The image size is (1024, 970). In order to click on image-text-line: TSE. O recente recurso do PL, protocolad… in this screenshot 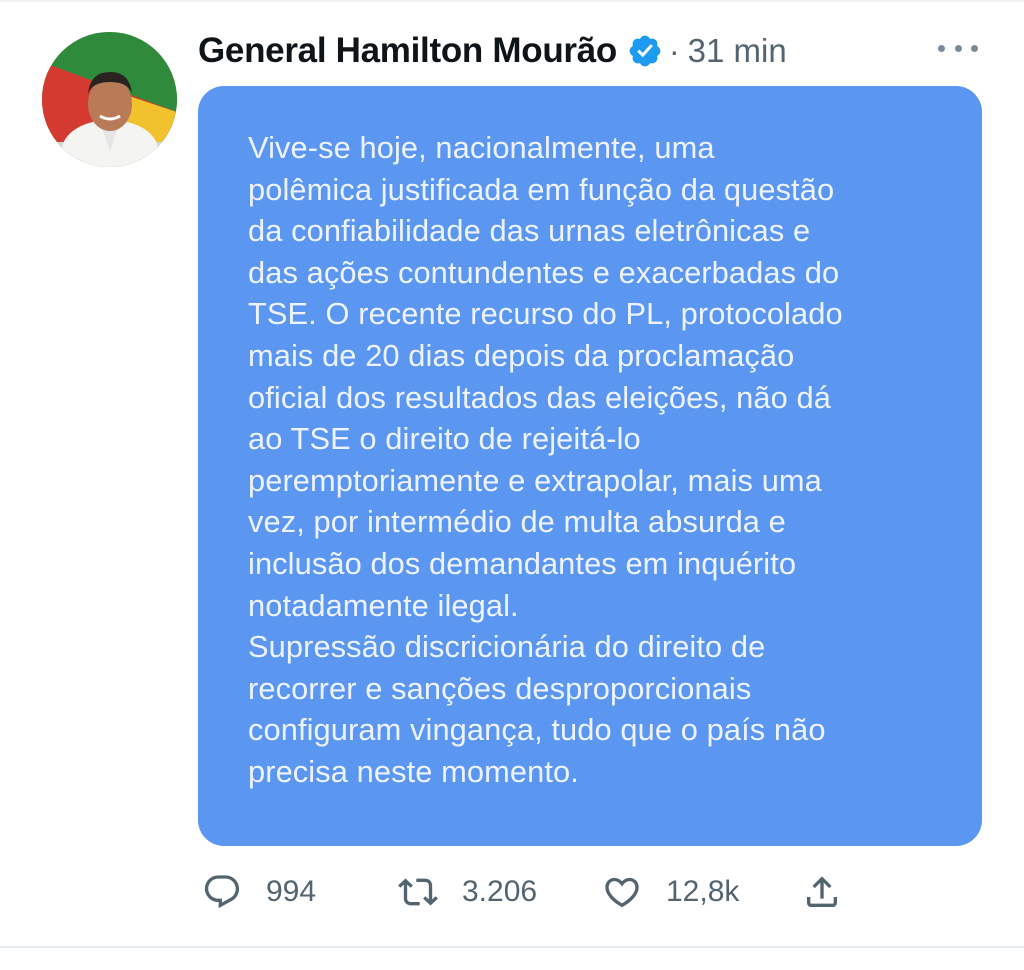, I will do `click(545, 314)`.